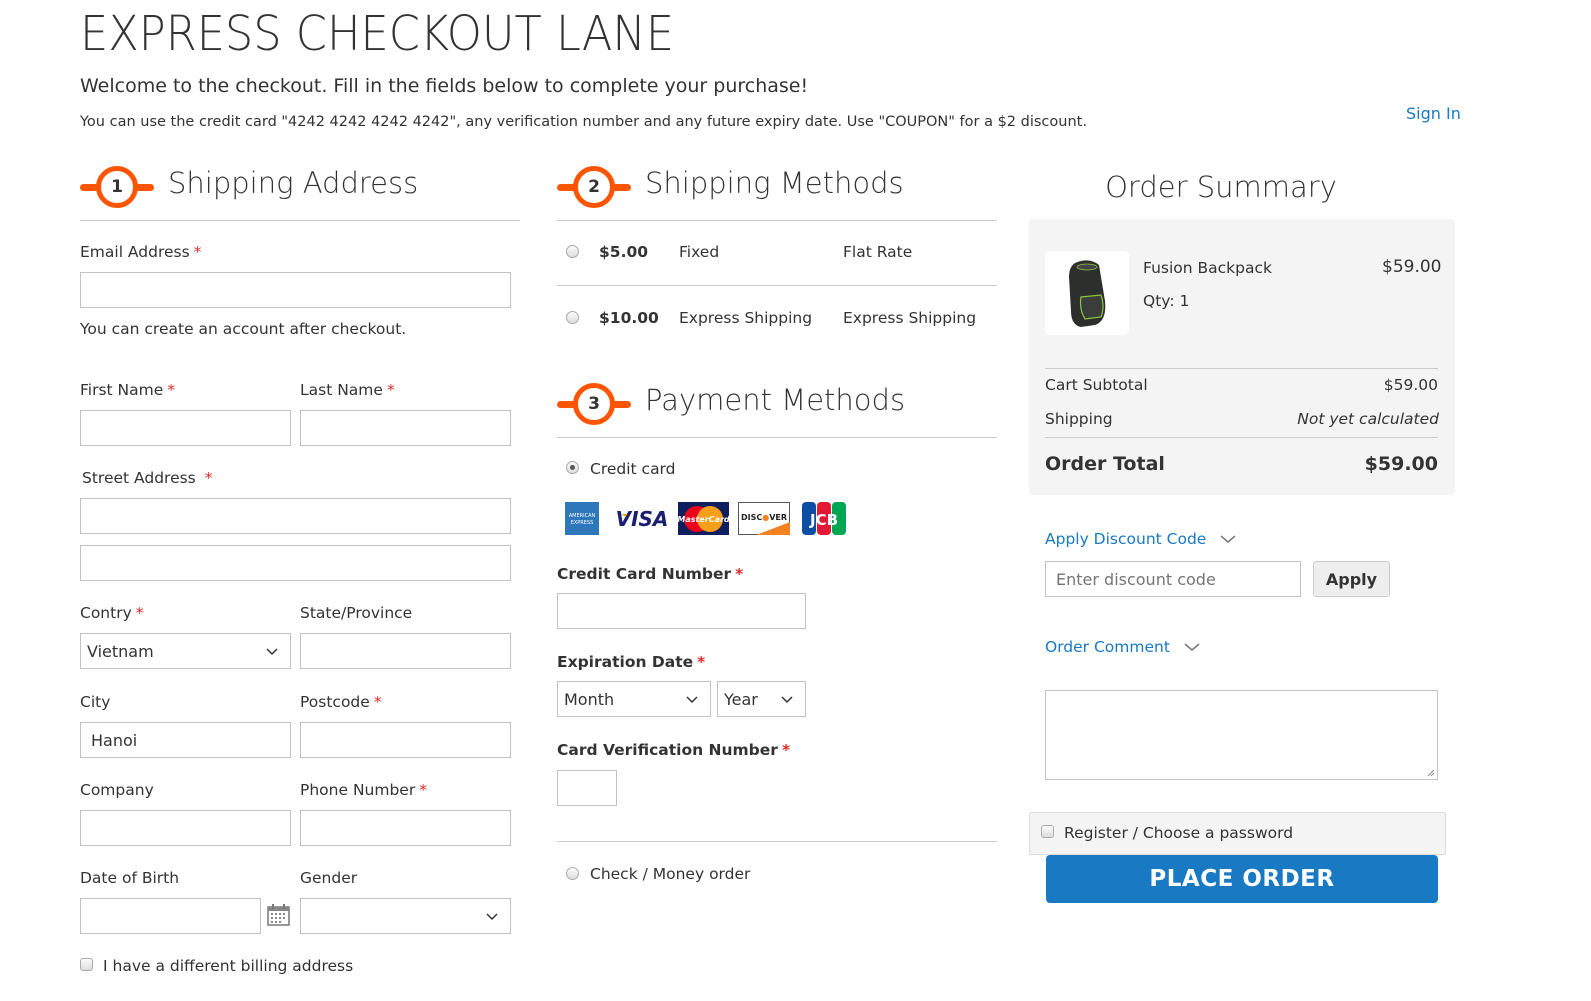 This screenshot has height=1001, width=1591. Describe the element at coordinates (1351, 579) in the screenshot. I see `apply-discount-button: Apply` at that location.